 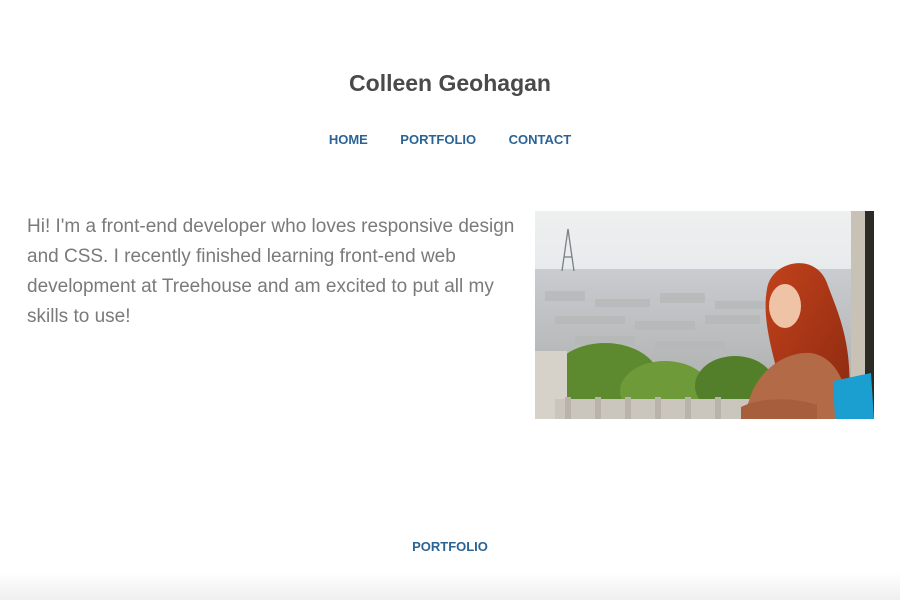 I want to click on nav-contact-link: CONTACT, so click(x=540, y=139).